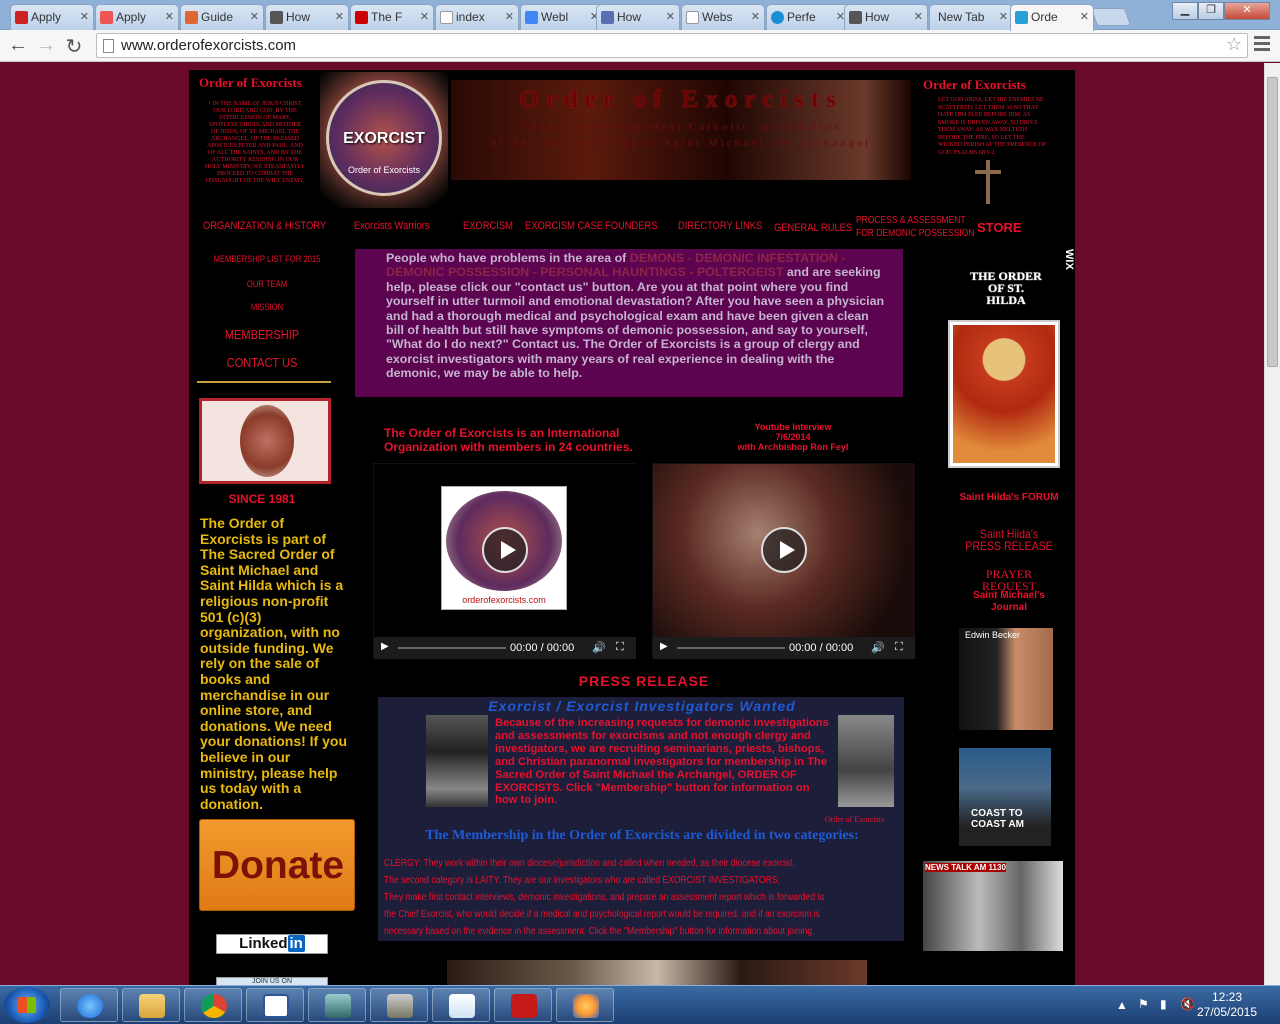 The width and height of the screenshot is (1280, 1024). I want to click on browser-tab: The F ✕, so click(392, 17).